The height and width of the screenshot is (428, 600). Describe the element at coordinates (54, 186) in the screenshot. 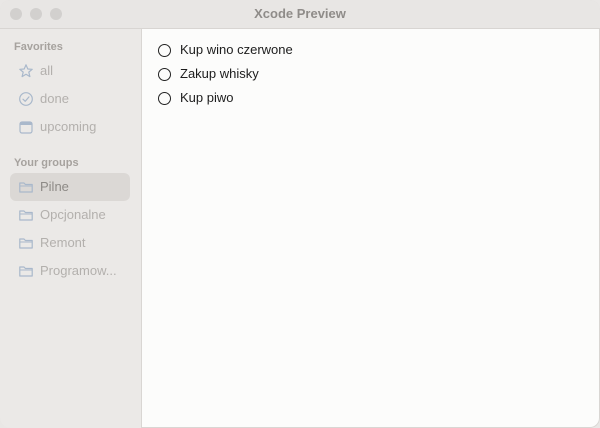

I see `sidebar-item-label: Pilne` at that location.